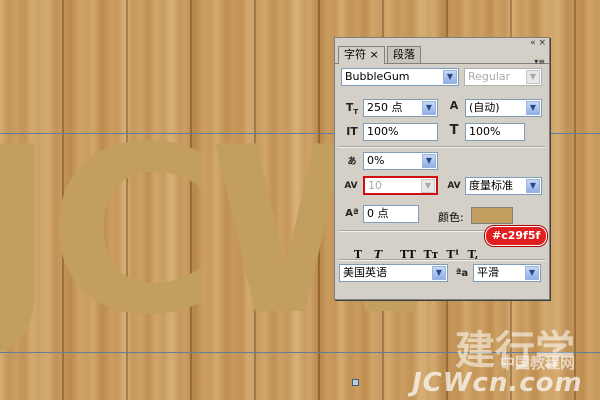  What do you see at coordinates (391, 214) in the screenshot?
I see `baseline-shift-input: 0 点` at bounding box center [391, 214].